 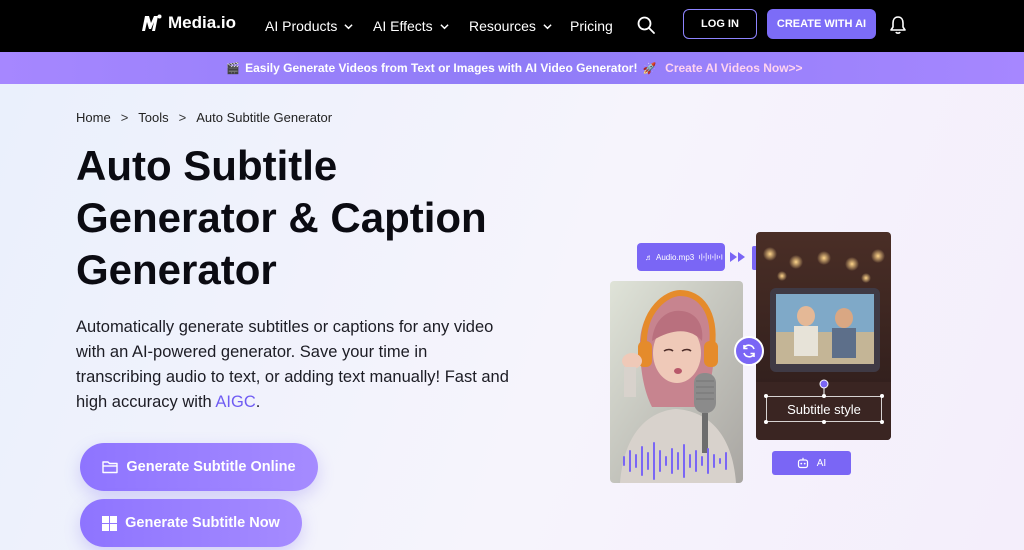 I want to click on ai-label: AI, so click(x=821, y=463).